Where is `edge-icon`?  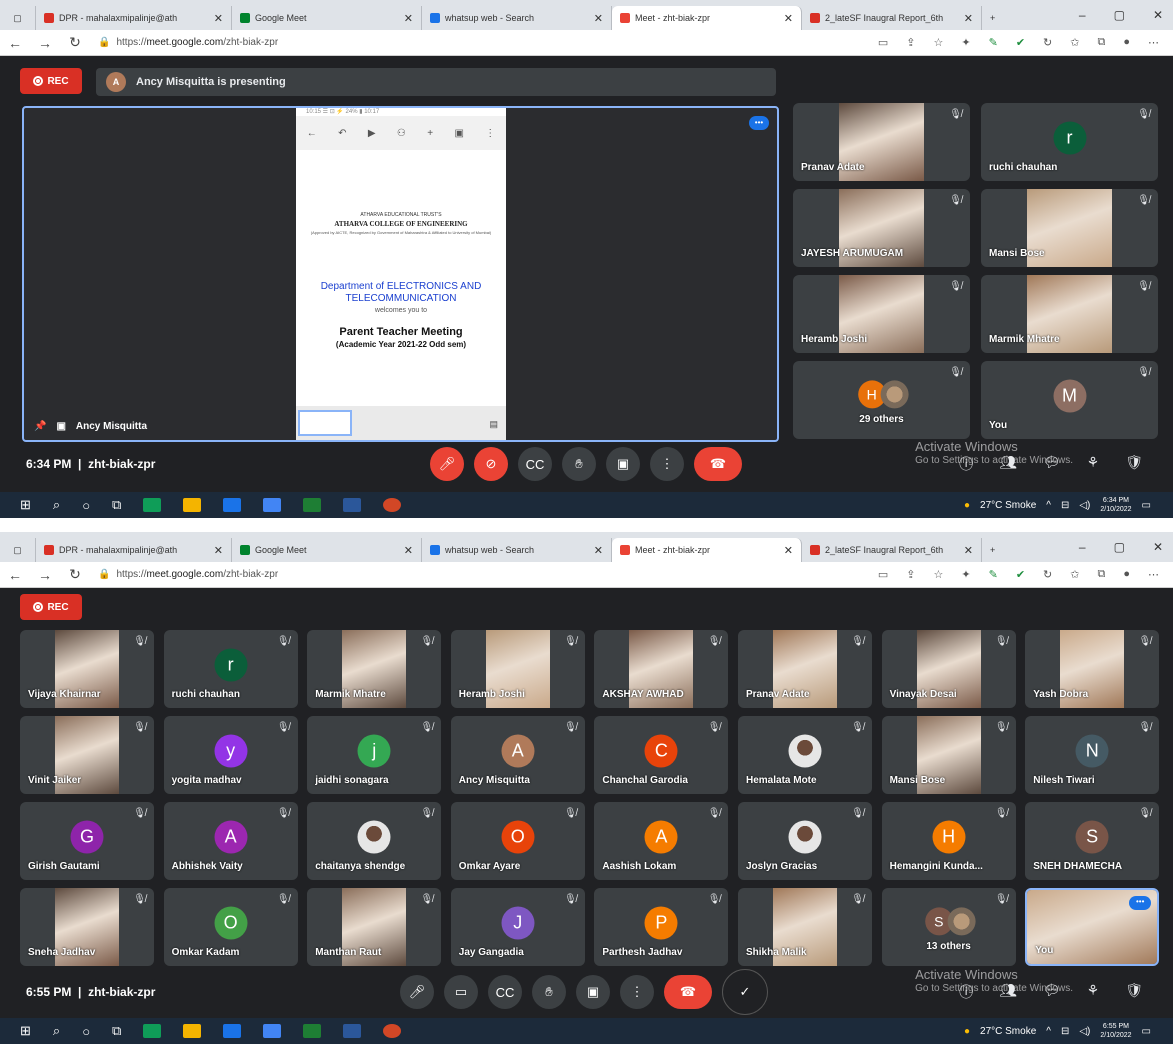 edge-icon is located at coordinates (152, 505).